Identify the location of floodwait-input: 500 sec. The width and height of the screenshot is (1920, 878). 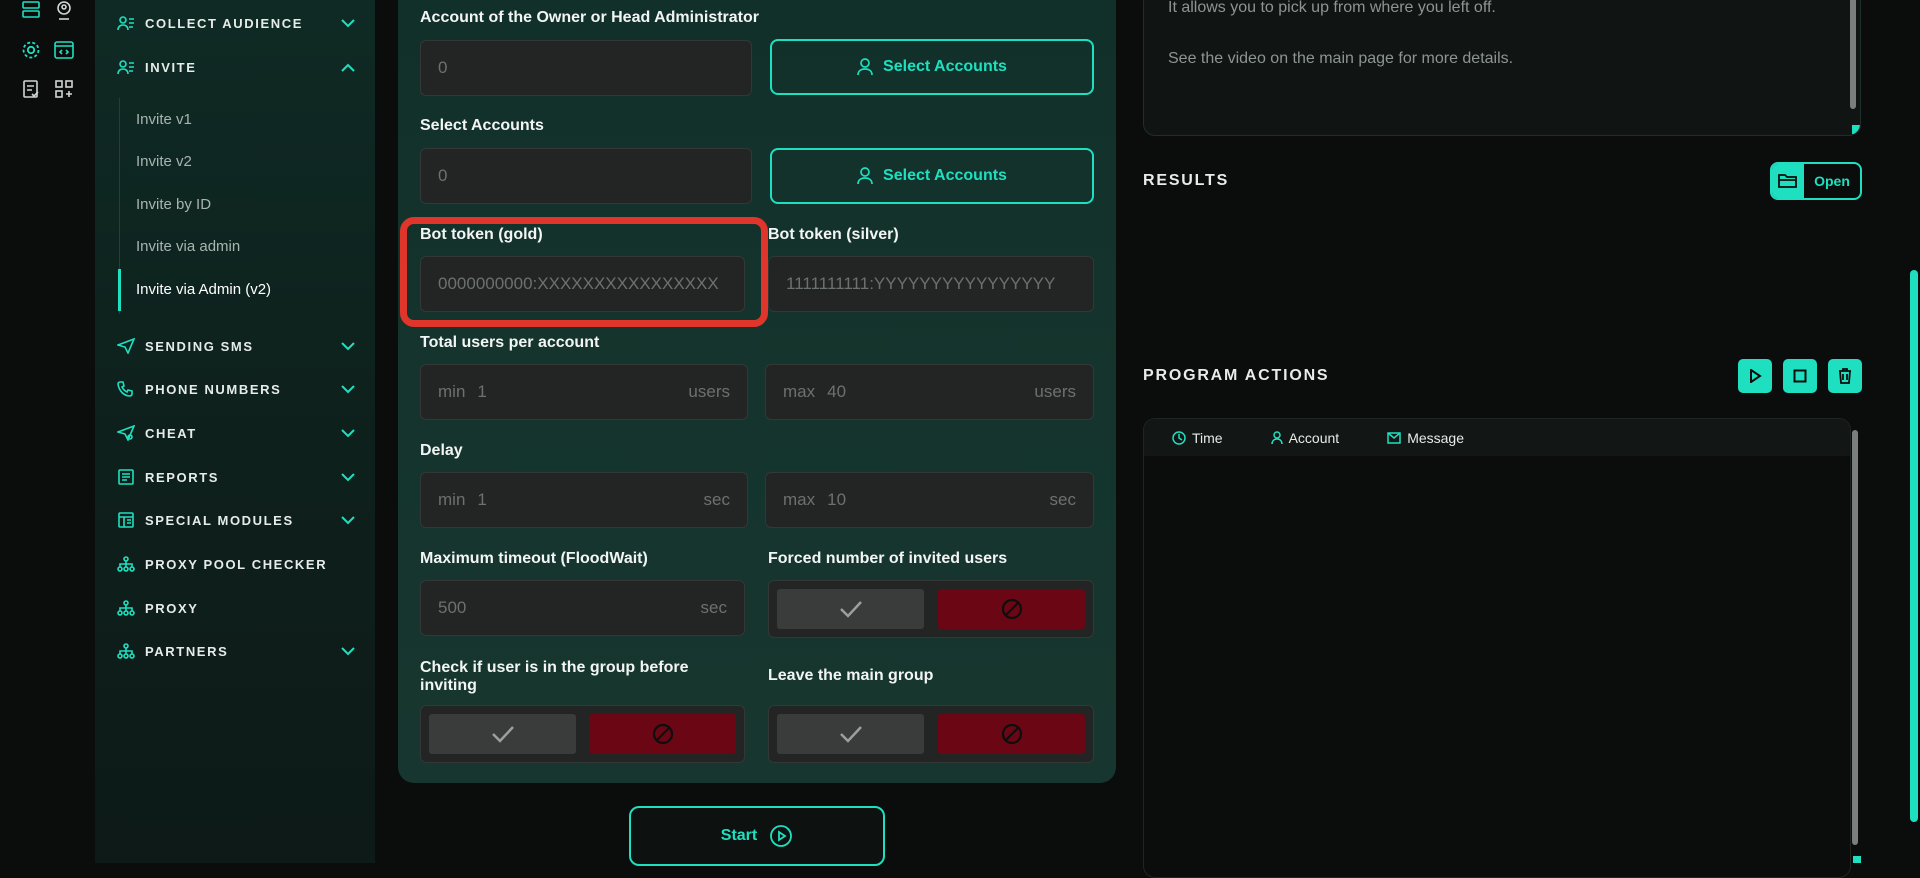
(582, 608).